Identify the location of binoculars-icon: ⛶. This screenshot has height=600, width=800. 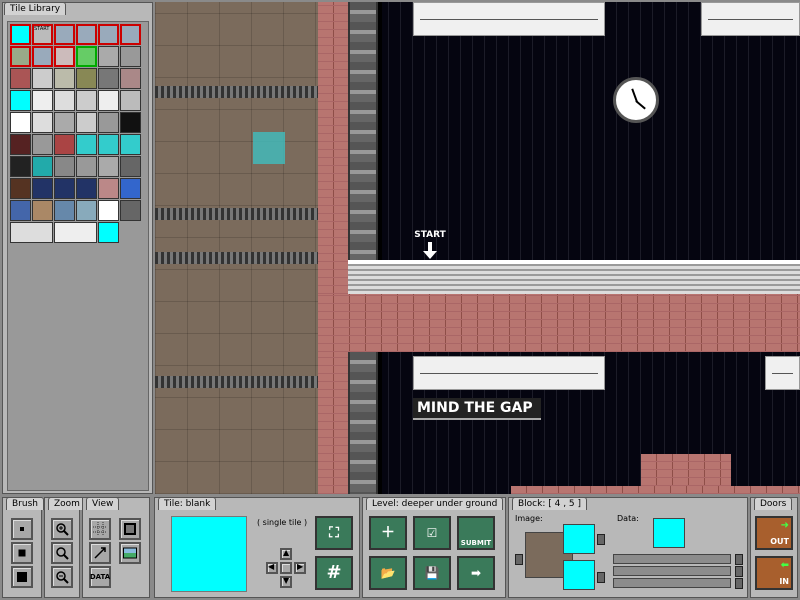
(334, 533).